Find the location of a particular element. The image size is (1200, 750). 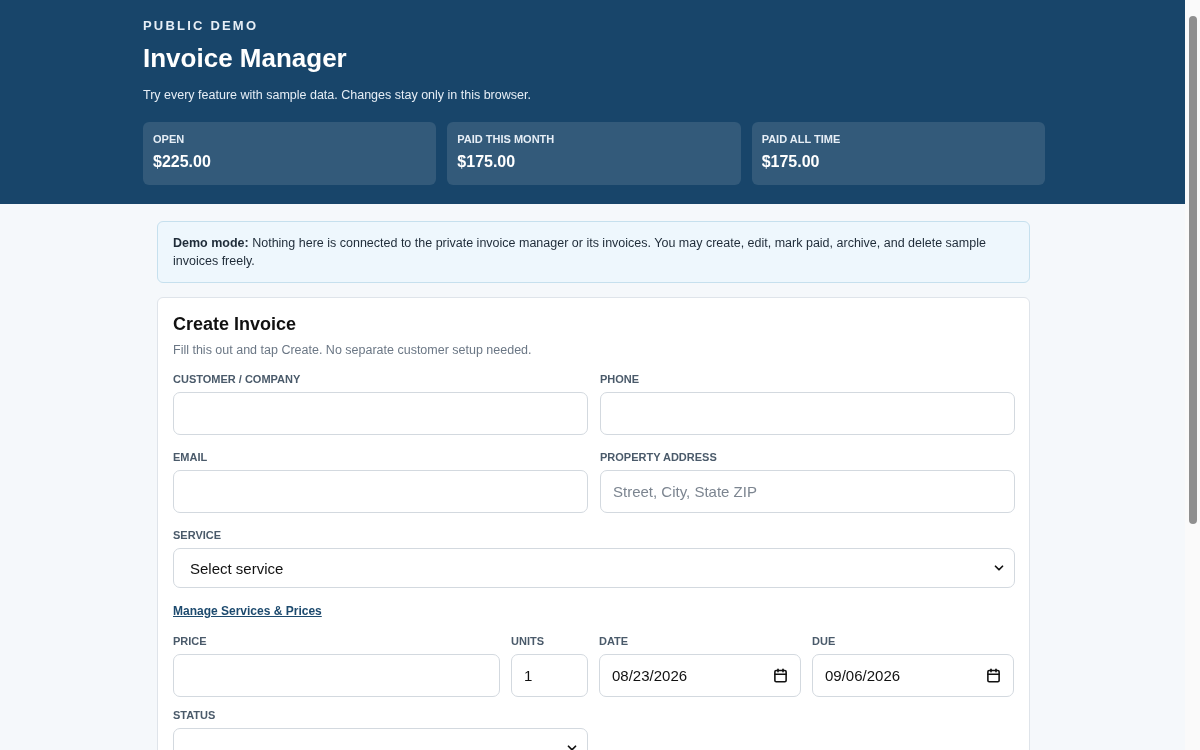

field-label: UNITS is located at coordinates (528, 641).